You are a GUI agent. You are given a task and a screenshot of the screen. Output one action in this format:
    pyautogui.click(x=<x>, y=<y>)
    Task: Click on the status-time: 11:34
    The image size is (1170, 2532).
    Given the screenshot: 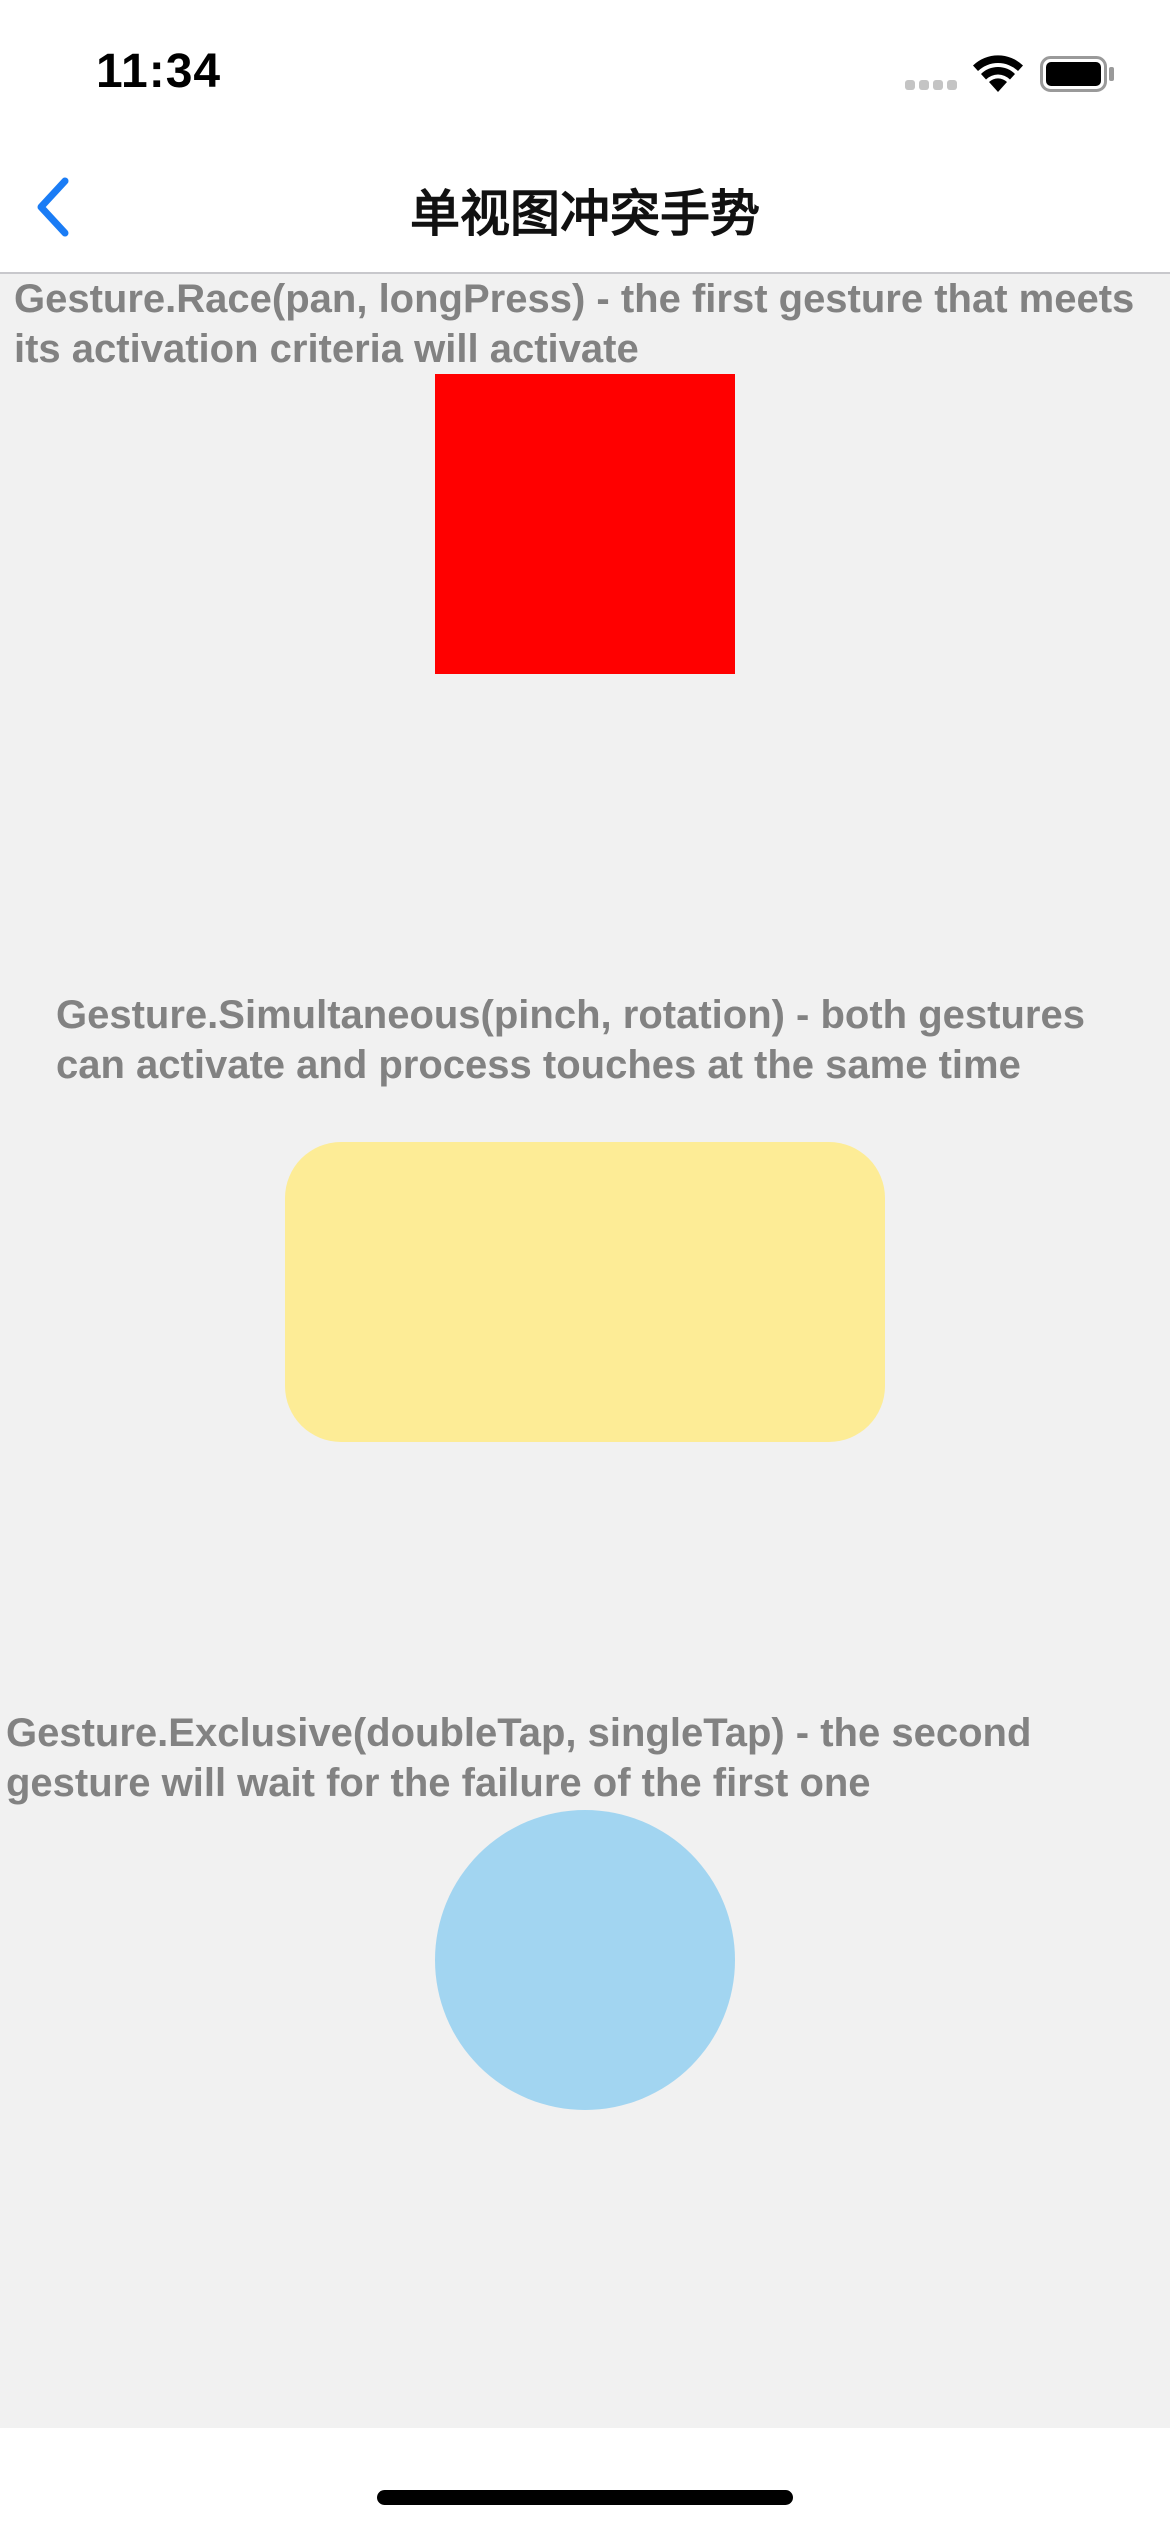 What is the action you would take?
    pyautogui.click(x=159, y=71)
    